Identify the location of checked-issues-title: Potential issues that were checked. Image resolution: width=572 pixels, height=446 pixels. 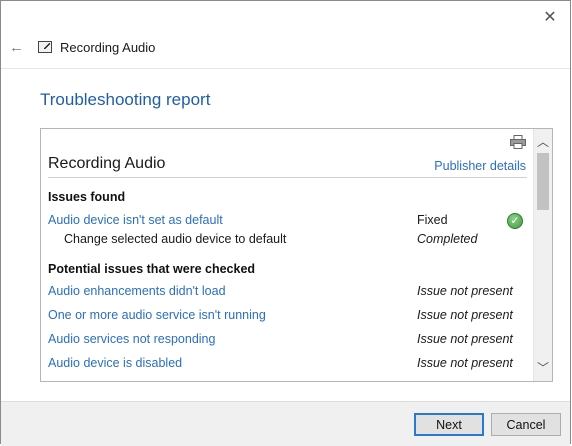
(152, 269).